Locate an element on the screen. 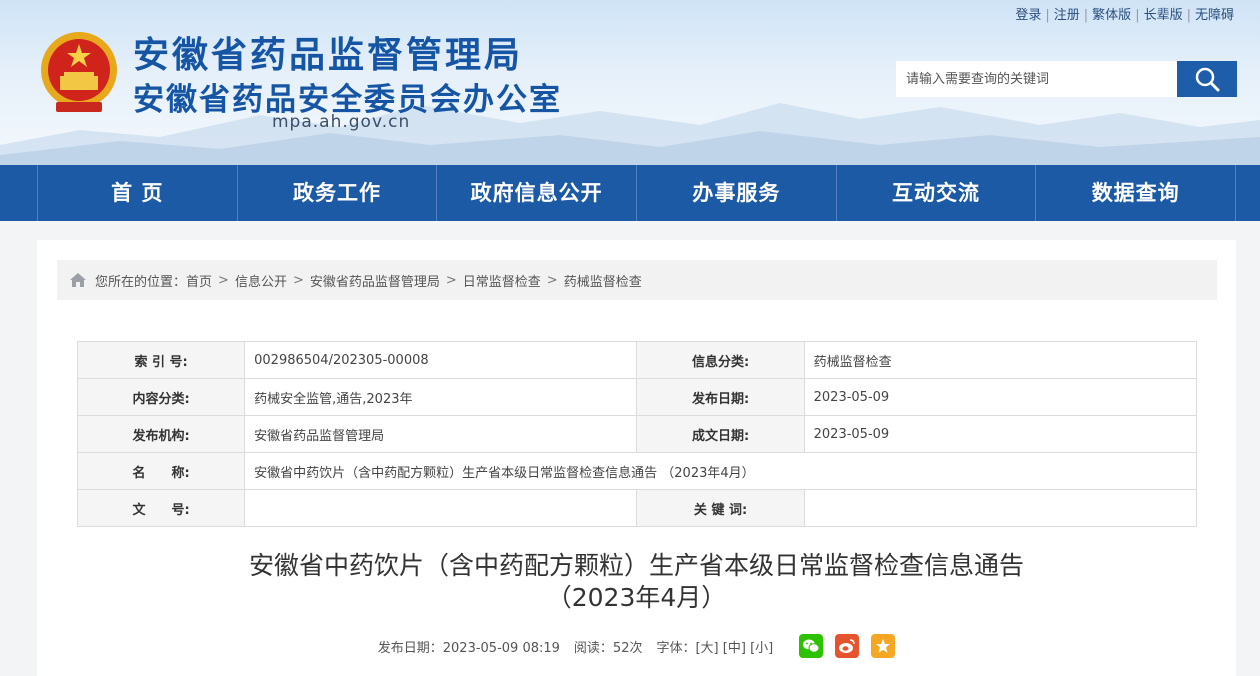 The image size is (1260, 676). login-link: 登录 is located at coordinates (1028, 15).